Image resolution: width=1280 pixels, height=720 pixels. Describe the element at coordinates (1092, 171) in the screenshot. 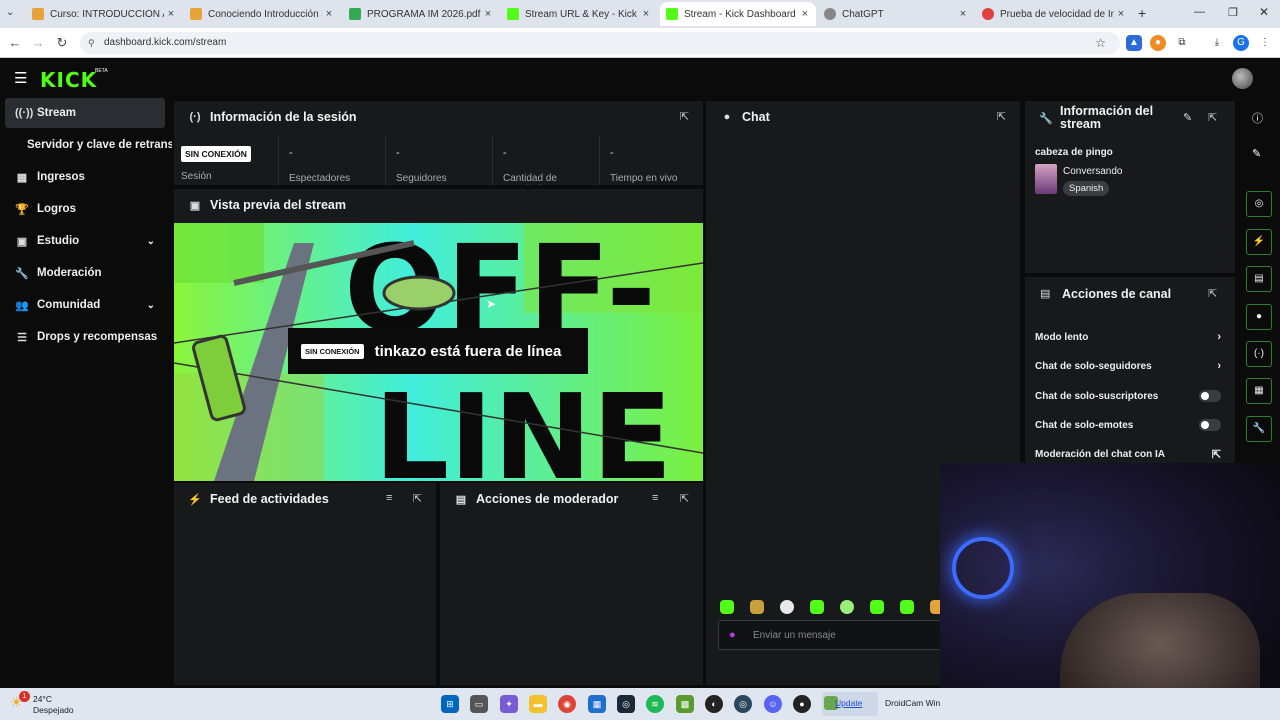

I see `category-name: Conversando` at that location.